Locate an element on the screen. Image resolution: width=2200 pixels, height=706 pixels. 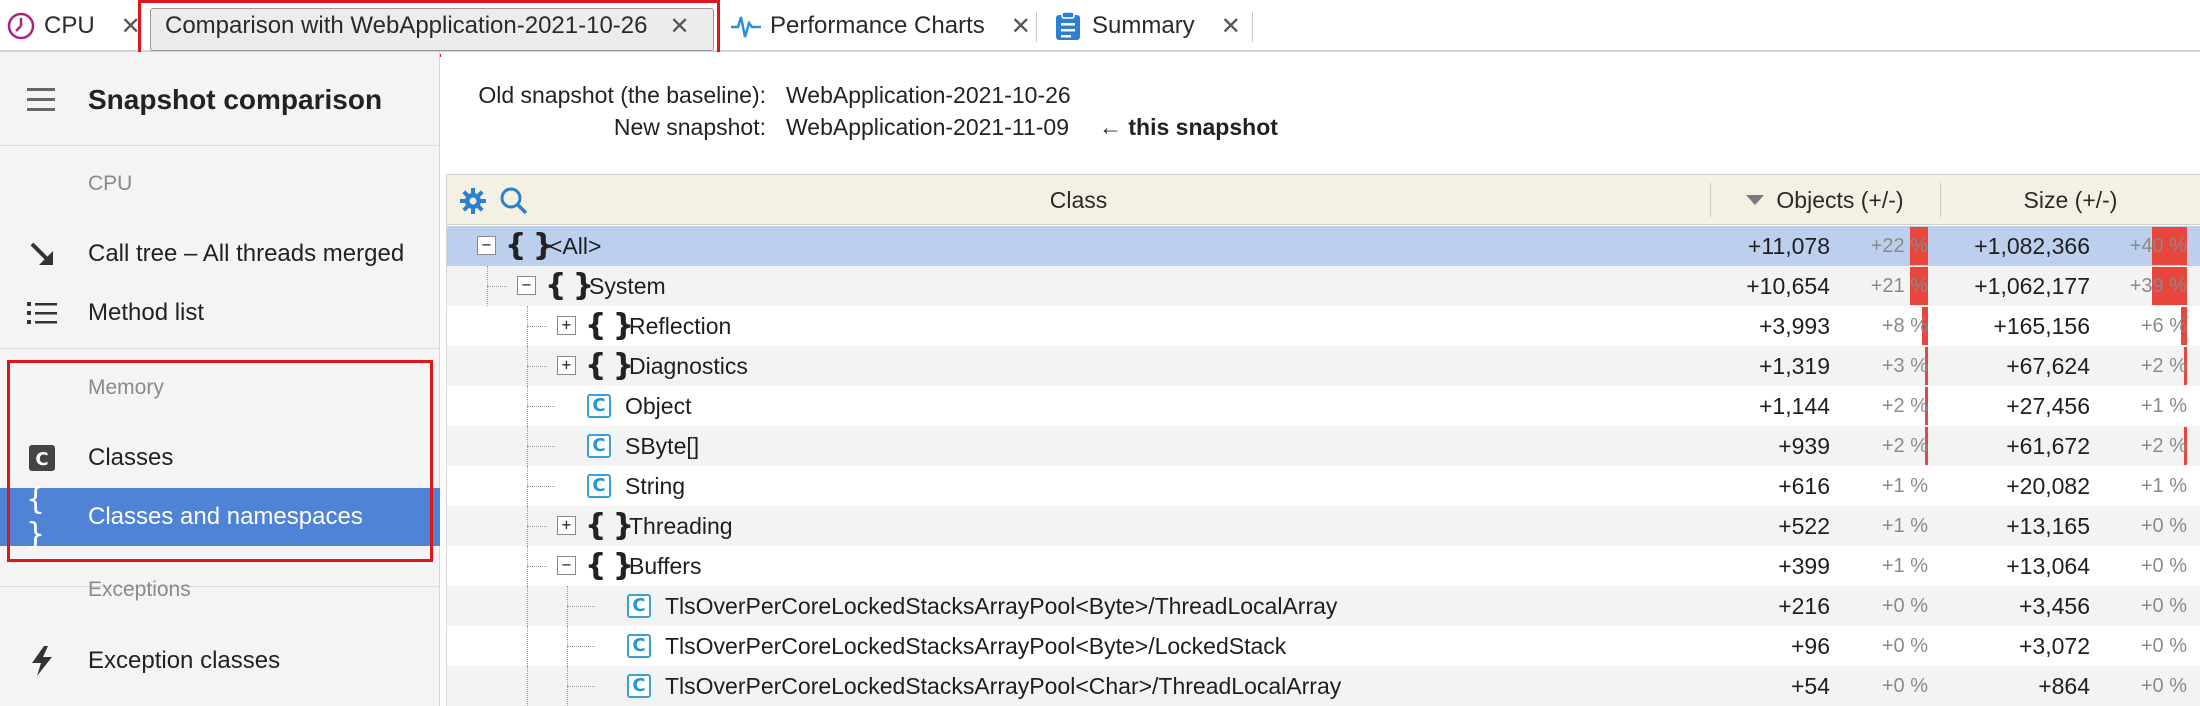
objects-delta: +96 is located at coordinates (1810, 645).